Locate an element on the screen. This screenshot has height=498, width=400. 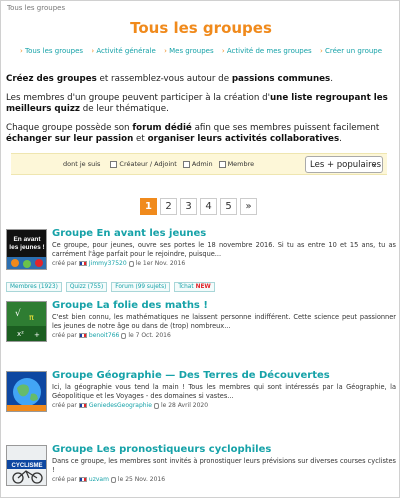
checkbox-label: Membre is located at coordinates (241, 164).